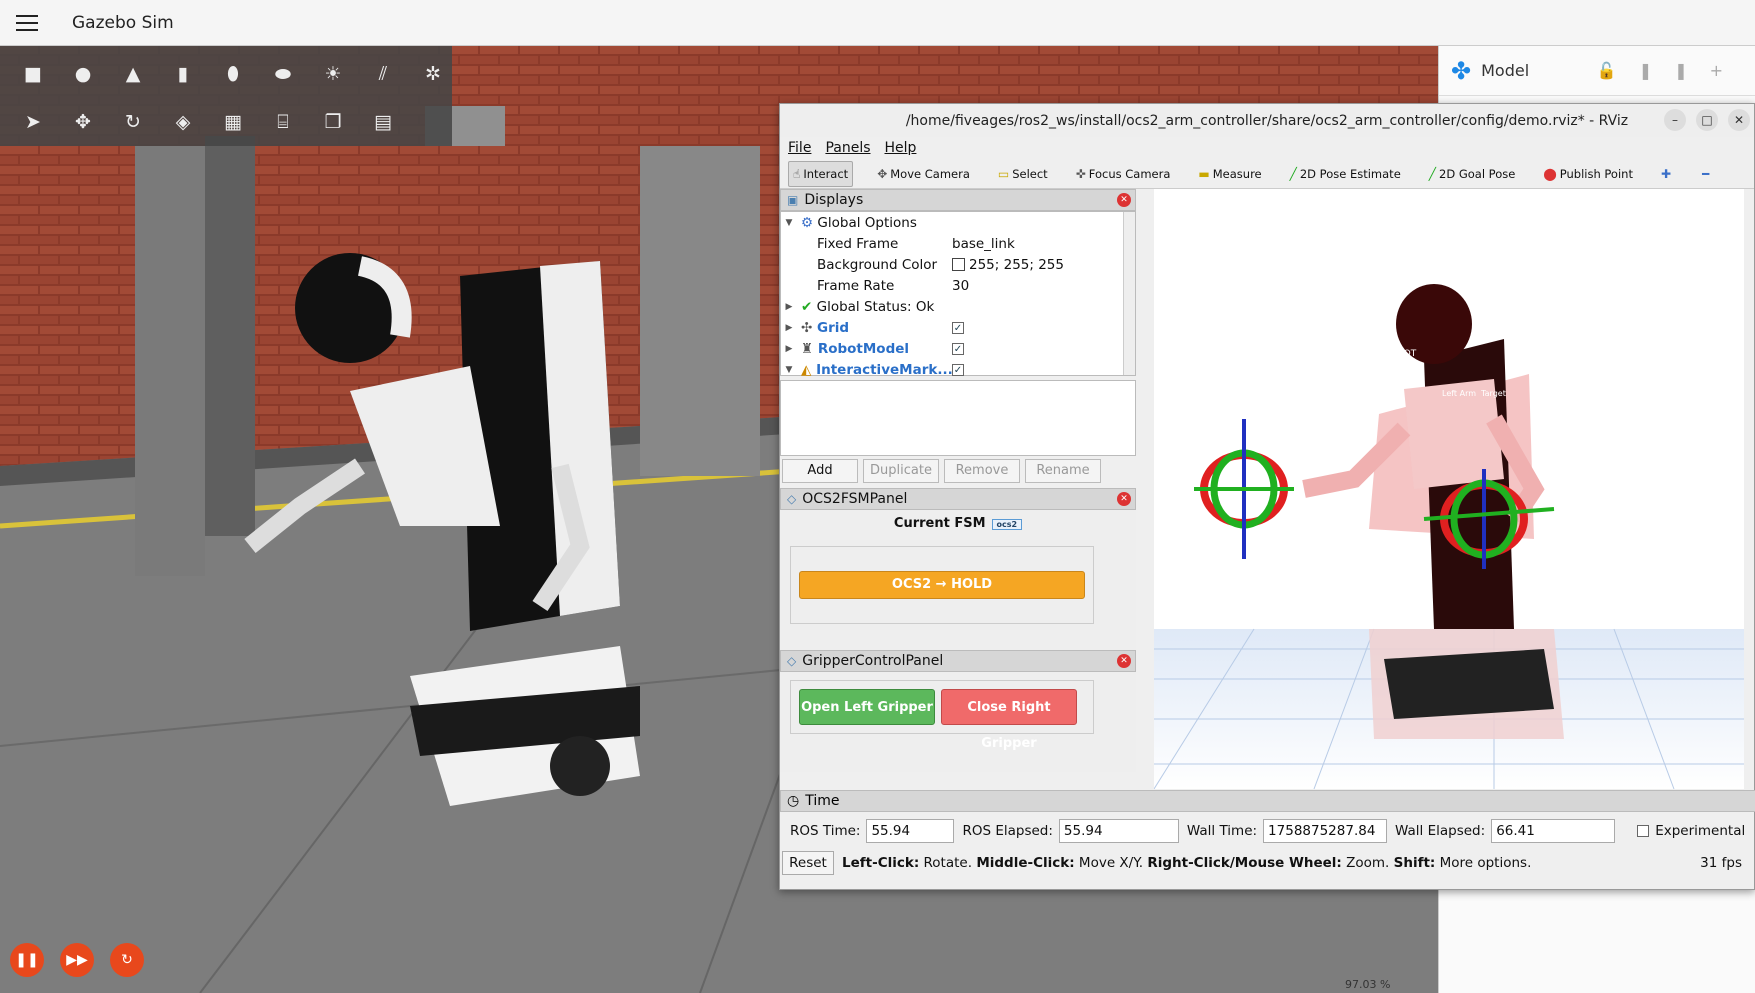  I want to click on tool-publish-point: ⬤ Publish Point, so click(1588, 174).